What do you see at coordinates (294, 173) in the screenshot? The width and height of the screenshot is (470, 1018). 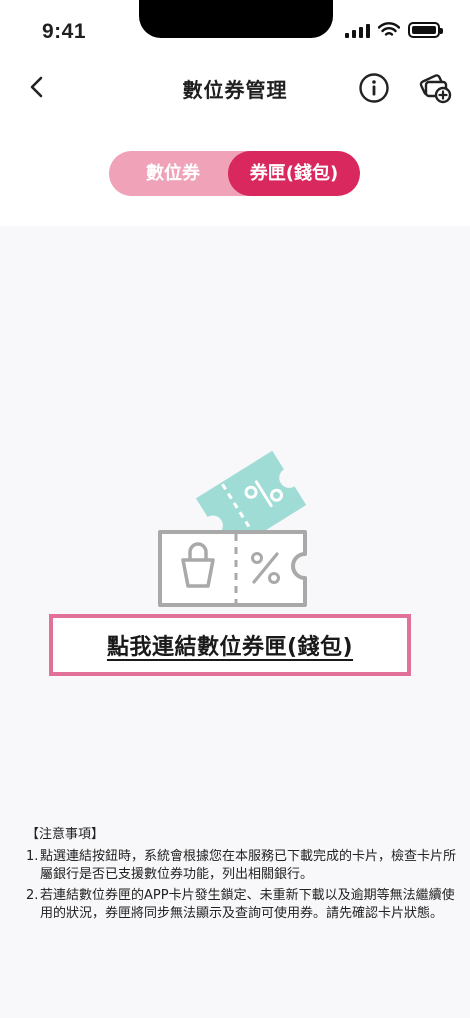 I see `tab-coupon-wallet: 券匣(錢包)` at bounding box center [294, 173].